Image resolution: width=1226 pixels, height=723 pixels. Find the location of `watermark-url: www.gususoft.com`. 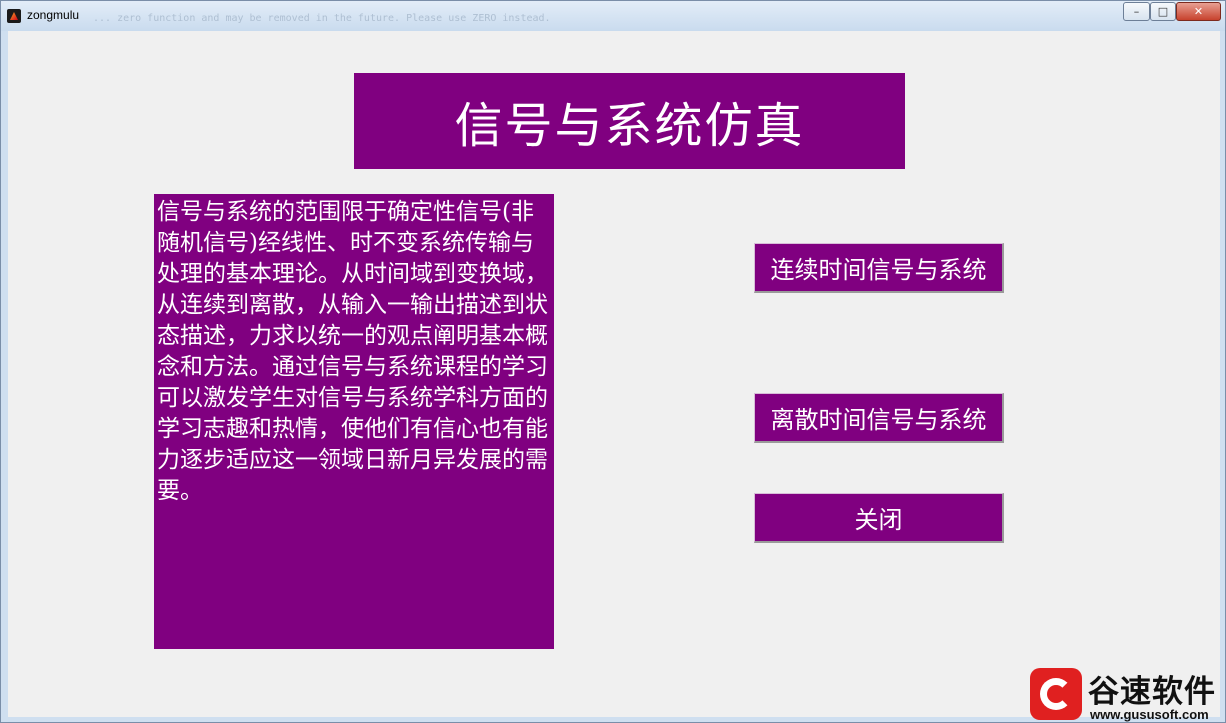

watermark-url: www.gususoft.com is located at coordinates (1149, 714).